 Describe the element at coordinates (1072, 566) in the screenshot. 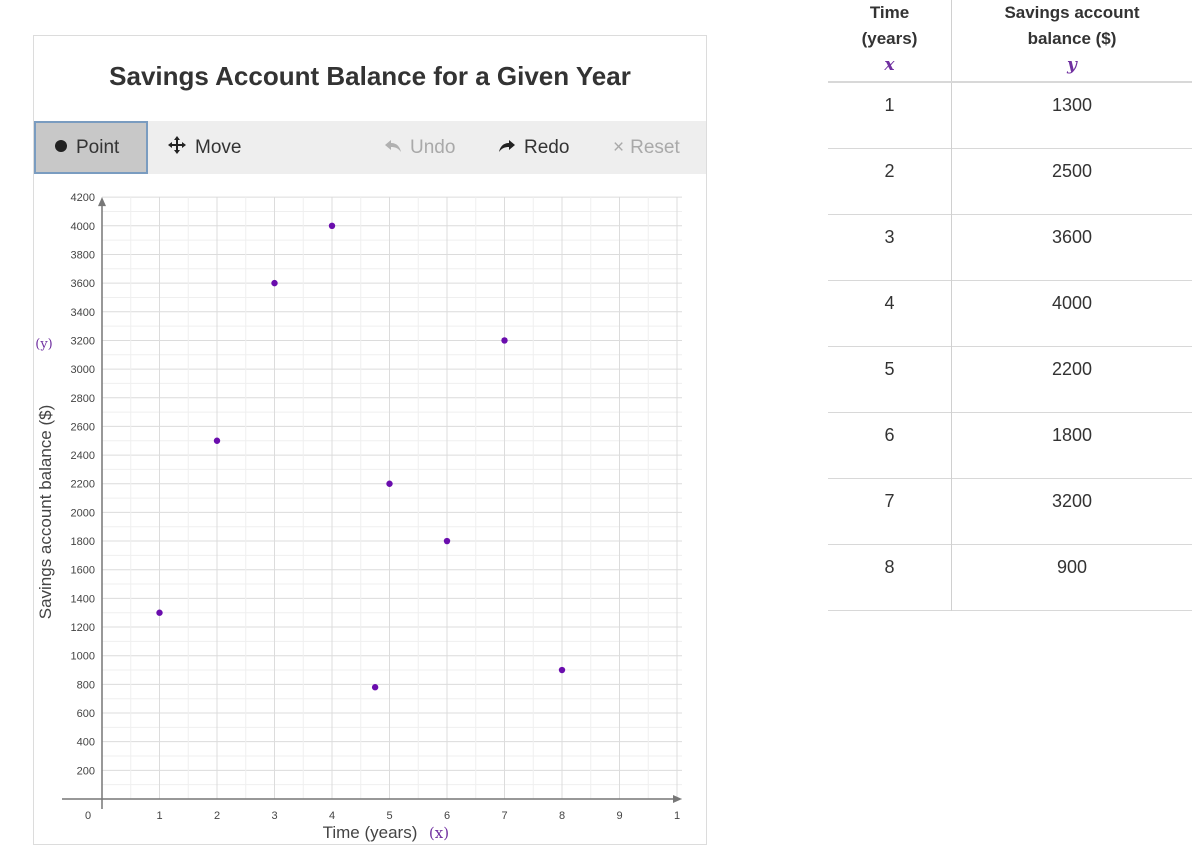

I see `cell-balance: 900` at that location.